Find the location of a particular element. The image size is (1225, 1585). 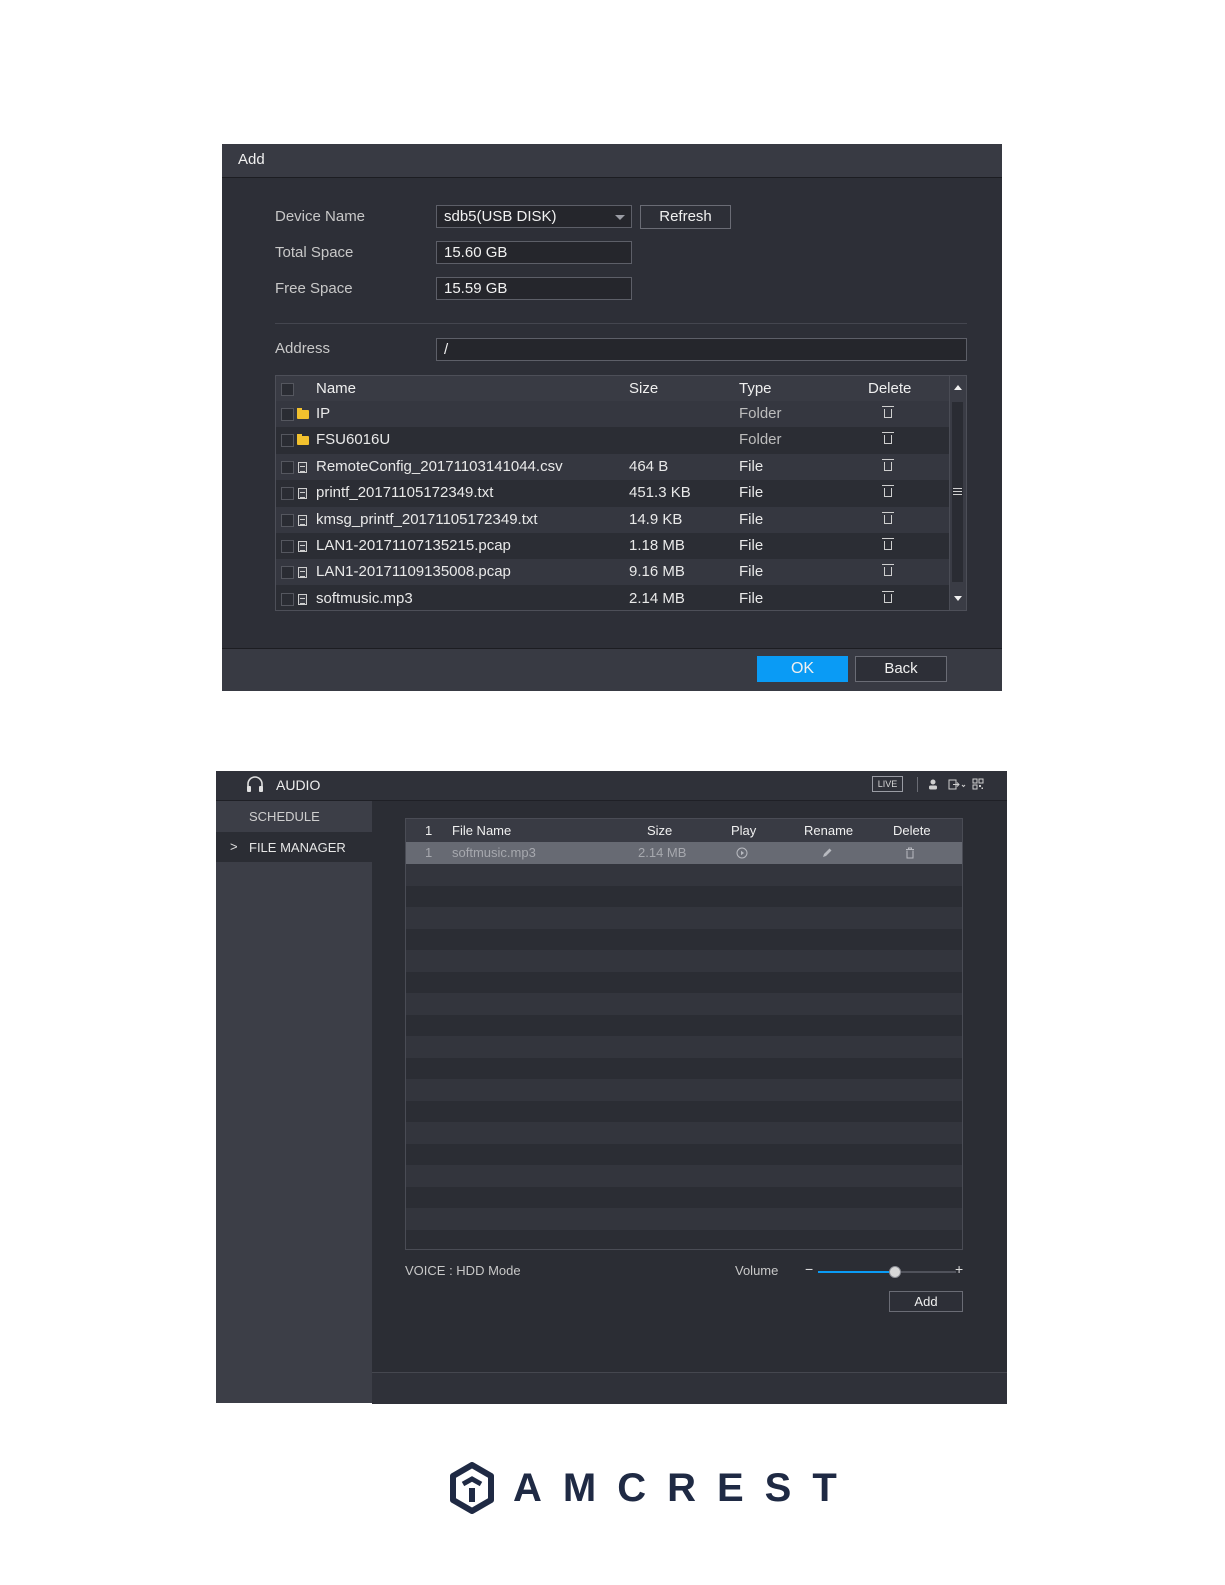

row-name: FSU6016U is located at coordinates (353, 440).